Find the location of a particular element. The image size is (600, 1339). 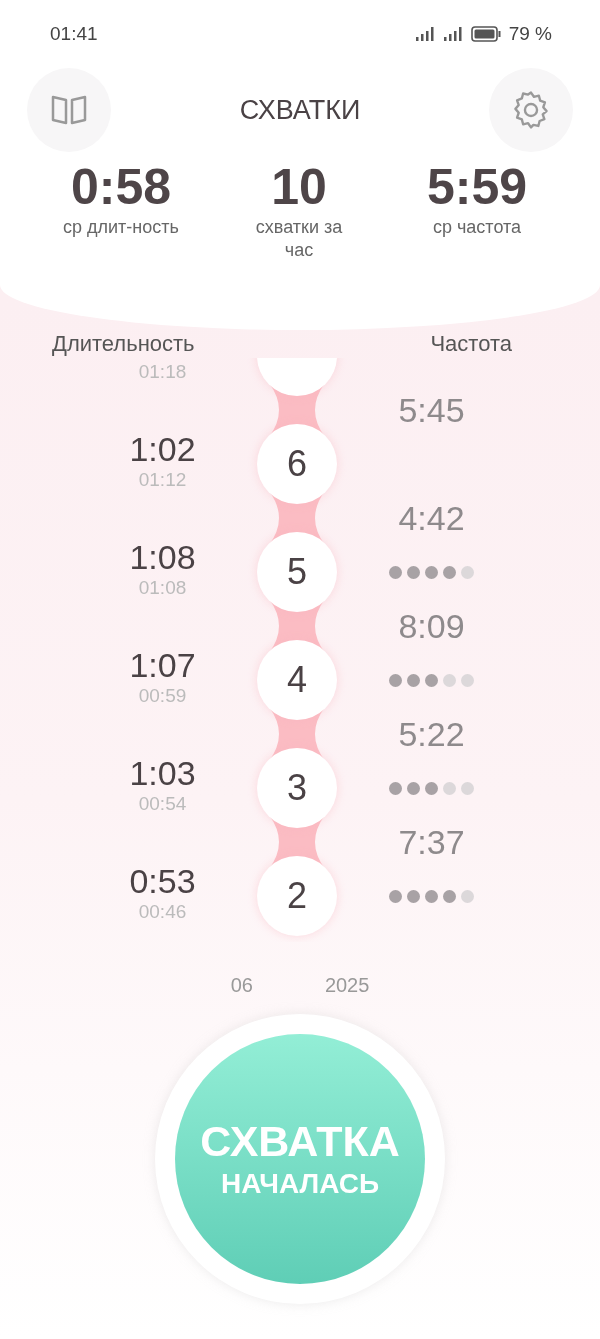

stat-label: ср частота is located at coordinates (477, 227).